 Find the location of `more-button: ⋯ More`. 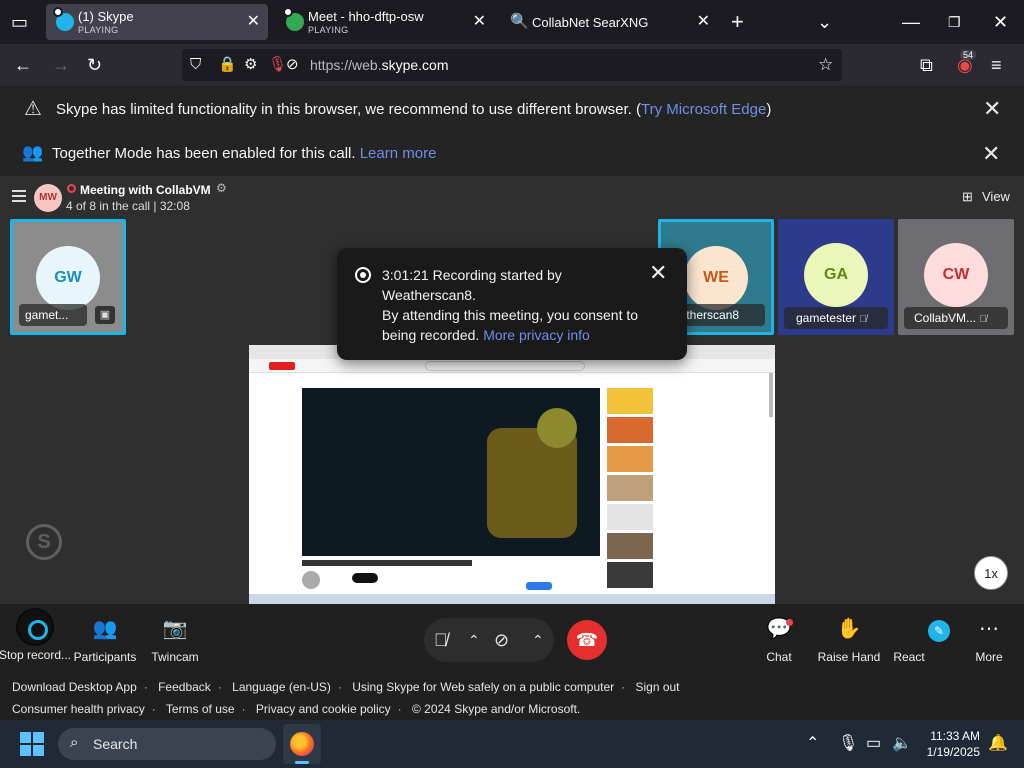

more-button: ⋯ More is located at coordinates (984, 639).